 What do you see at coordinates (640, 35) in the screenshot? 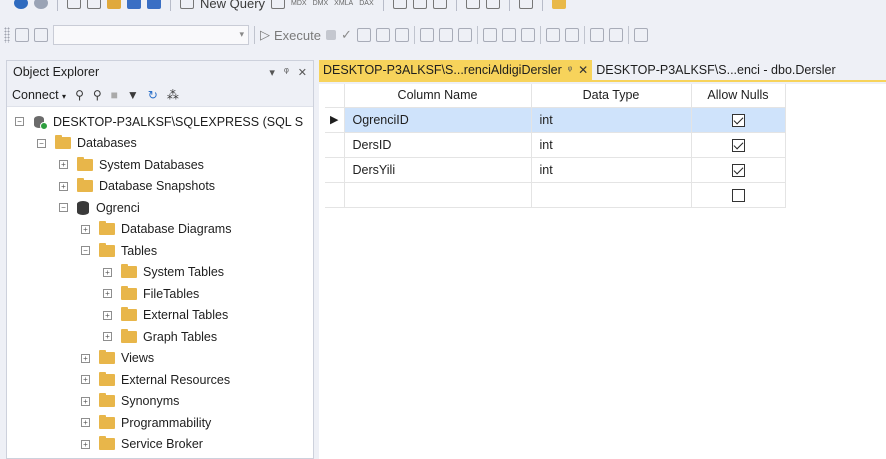
I see `specify-values-icon` at bounding box center [640, 35].